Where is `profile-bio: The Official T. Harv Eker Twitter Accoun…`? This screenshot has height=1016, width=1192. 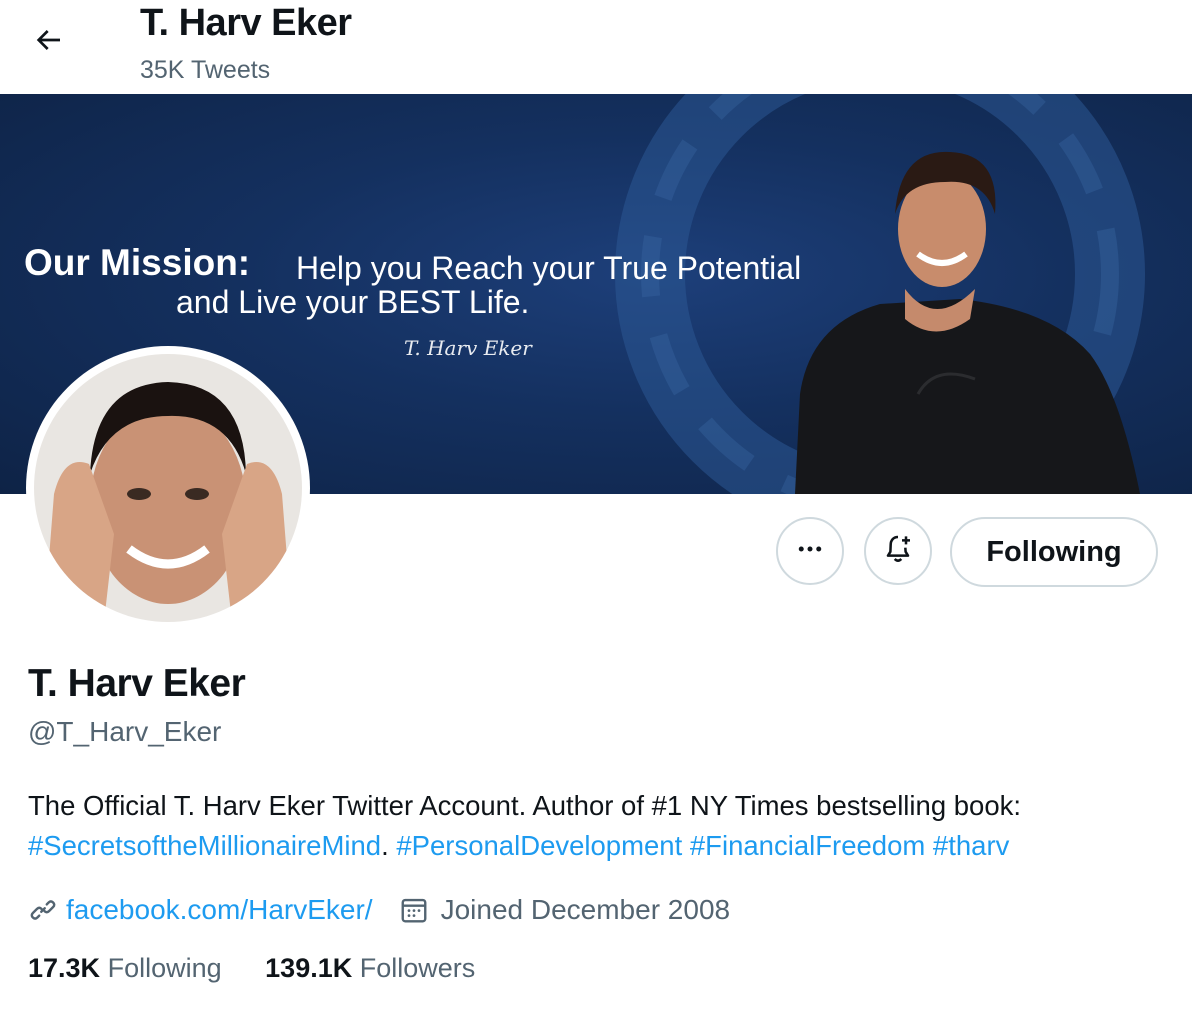
profile-bio: The Official T. Harv Eker Twitter Accoun… is located at coordinates (603, 826).